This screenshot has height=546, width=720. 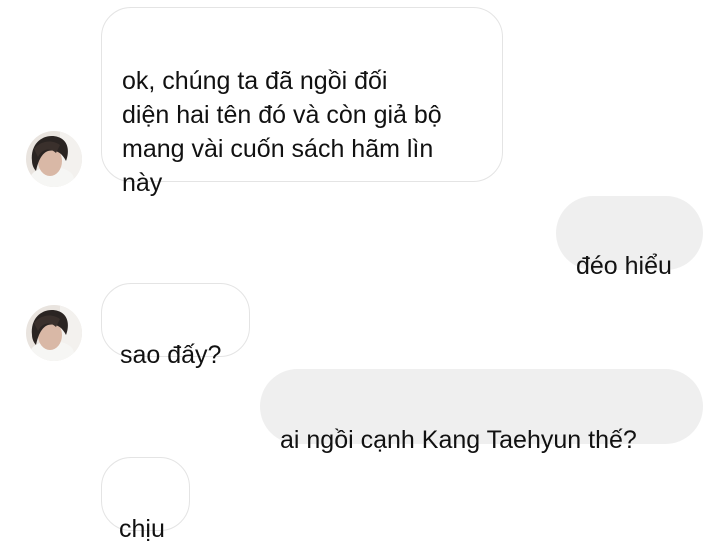 I want to click on message-text: sao đấy?, so click(x=171, y=355).